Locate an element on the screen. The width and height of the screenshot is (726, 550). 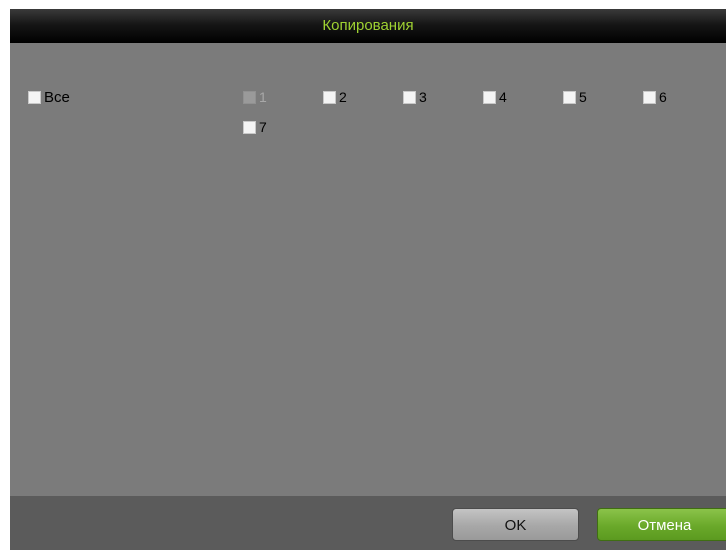
channel-checkbox-item-1: 1 is located at coordinates (255, 97).